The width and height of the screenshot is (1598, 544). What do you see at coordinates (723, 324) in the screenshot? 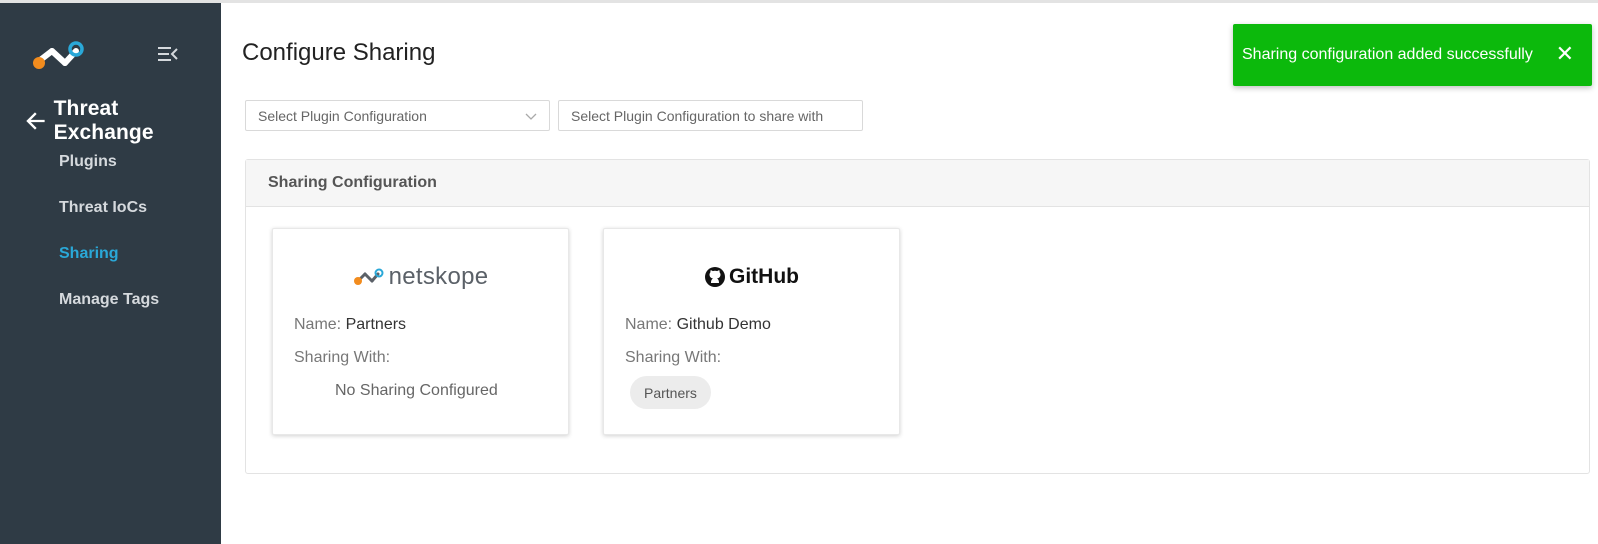
I see `name-value: Github Demo` at bounding box center [723, 324].